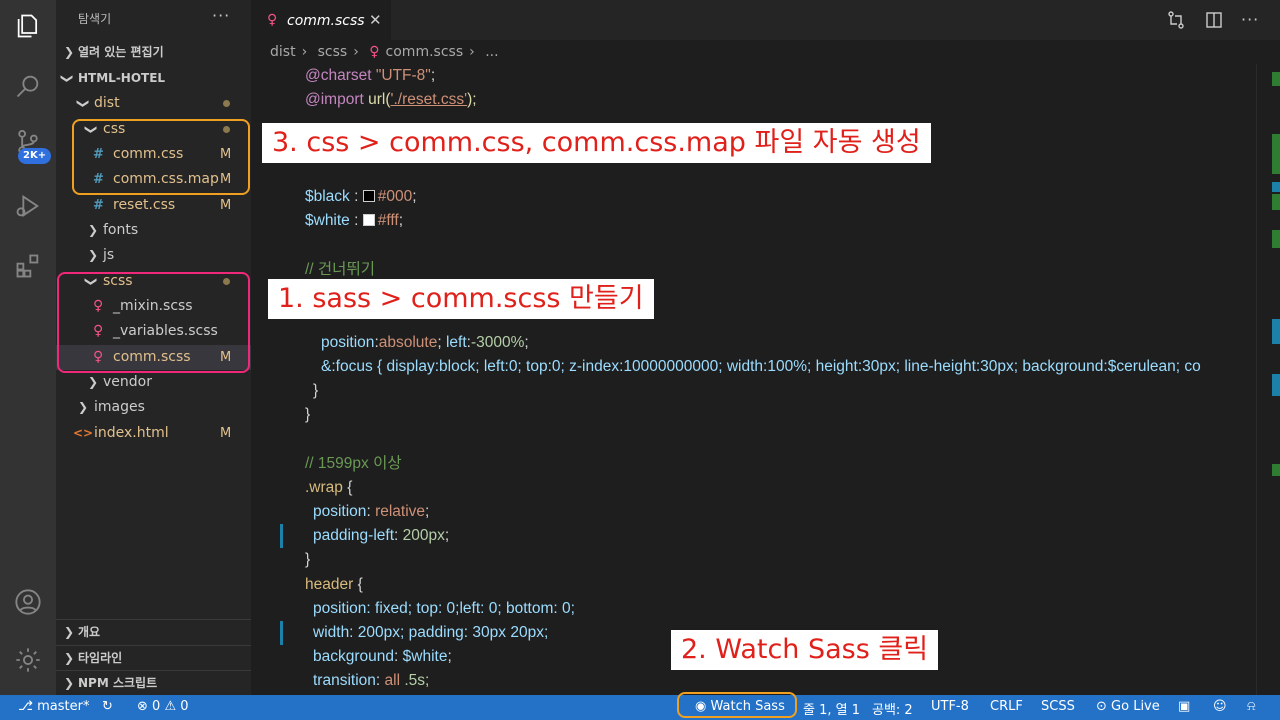  What do you see at coordinates (1268, 379) in the screenshot?
I see `minimap-scrollbar` at bounding box center [1268, 379].